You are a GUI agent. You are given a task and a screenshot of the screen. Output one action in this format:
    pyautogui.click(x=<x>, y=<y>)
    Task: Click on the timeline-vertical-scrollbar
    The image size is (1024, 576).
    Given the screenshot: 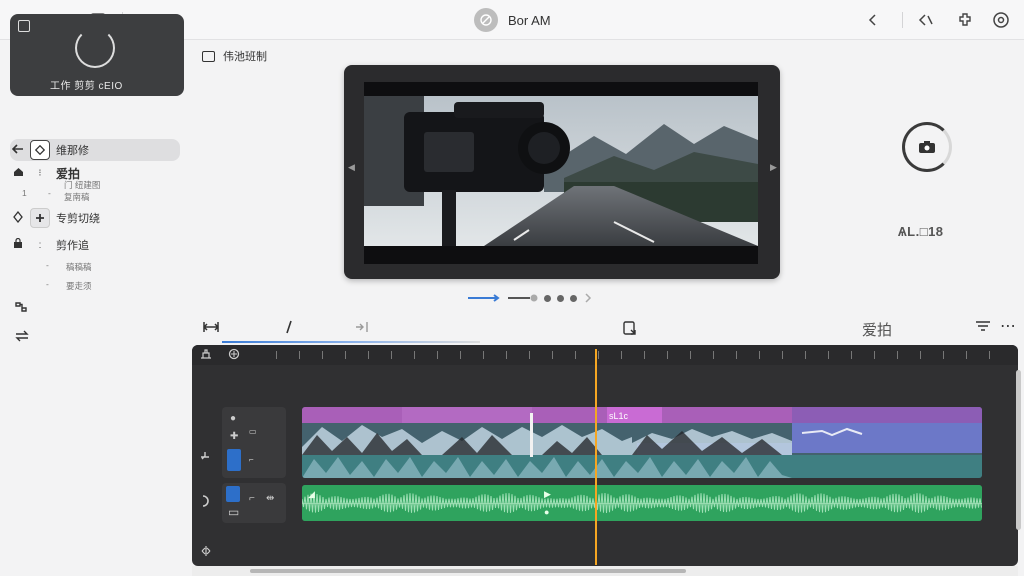 What is the action you would take?
    pyautogui.click(x=1018, y=450)
    